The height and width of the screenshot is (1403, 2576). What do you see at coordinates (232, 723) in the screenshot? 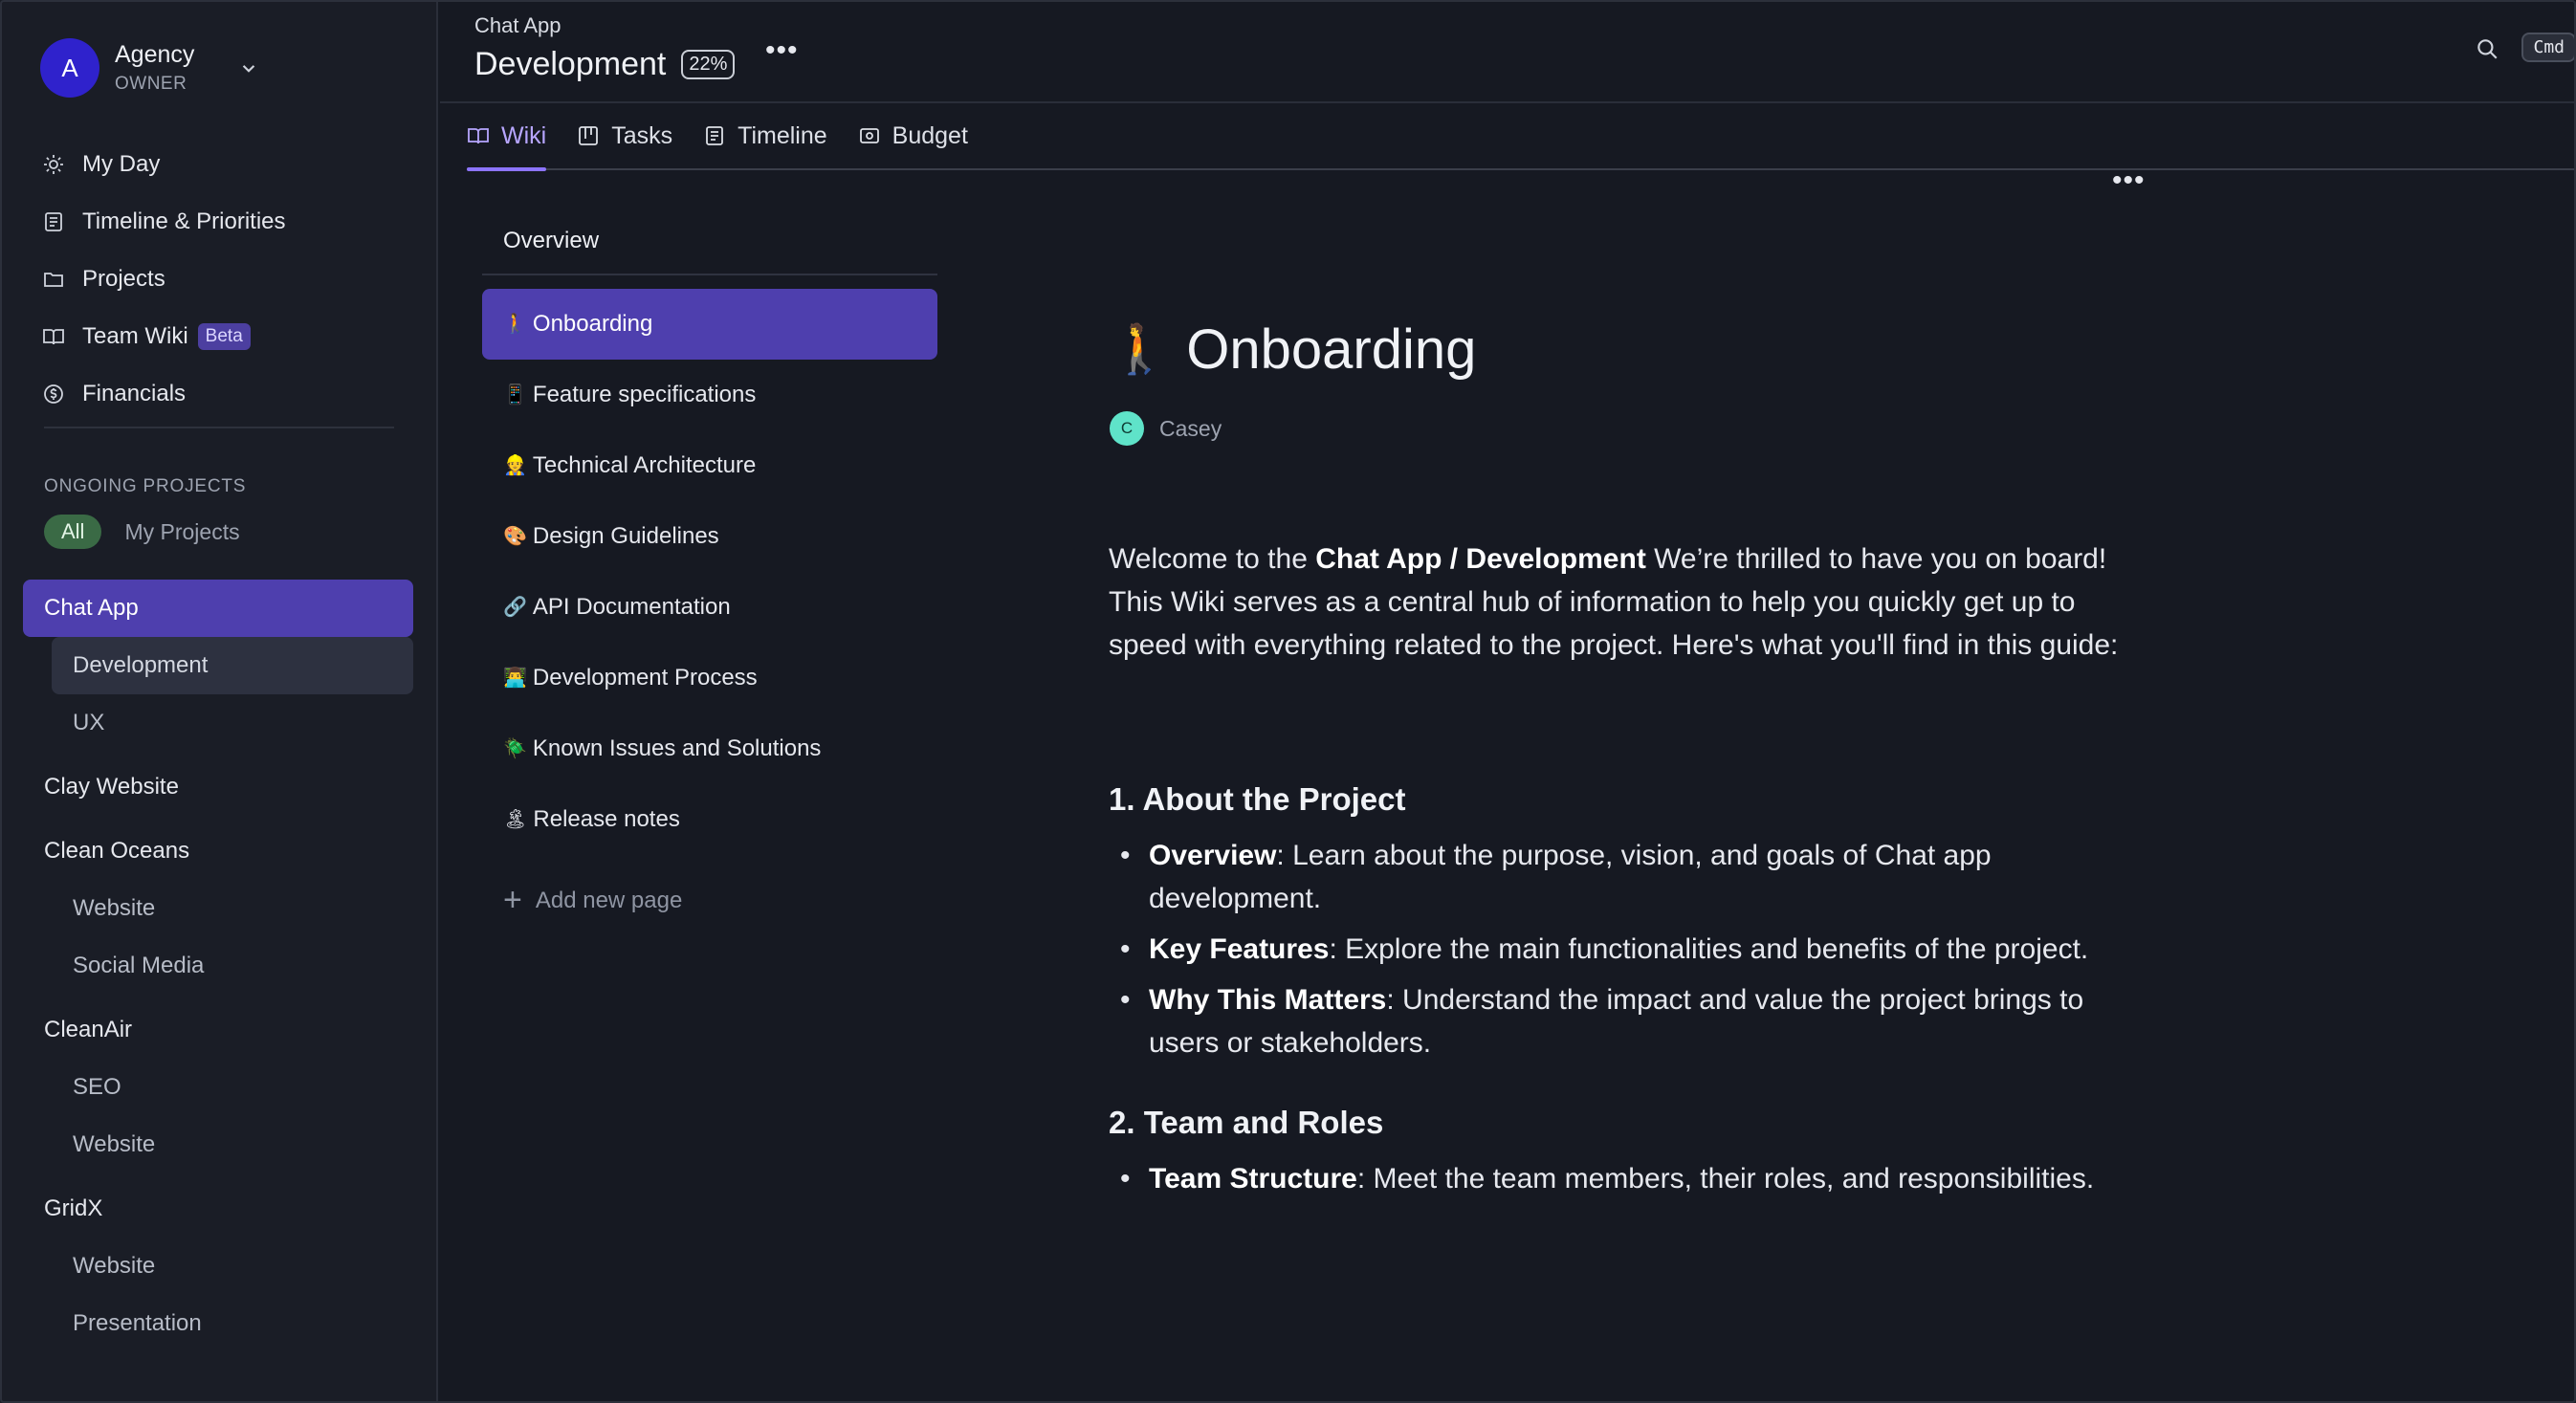
I see `subproject-ux: UX` at bounding box center [232, 723].